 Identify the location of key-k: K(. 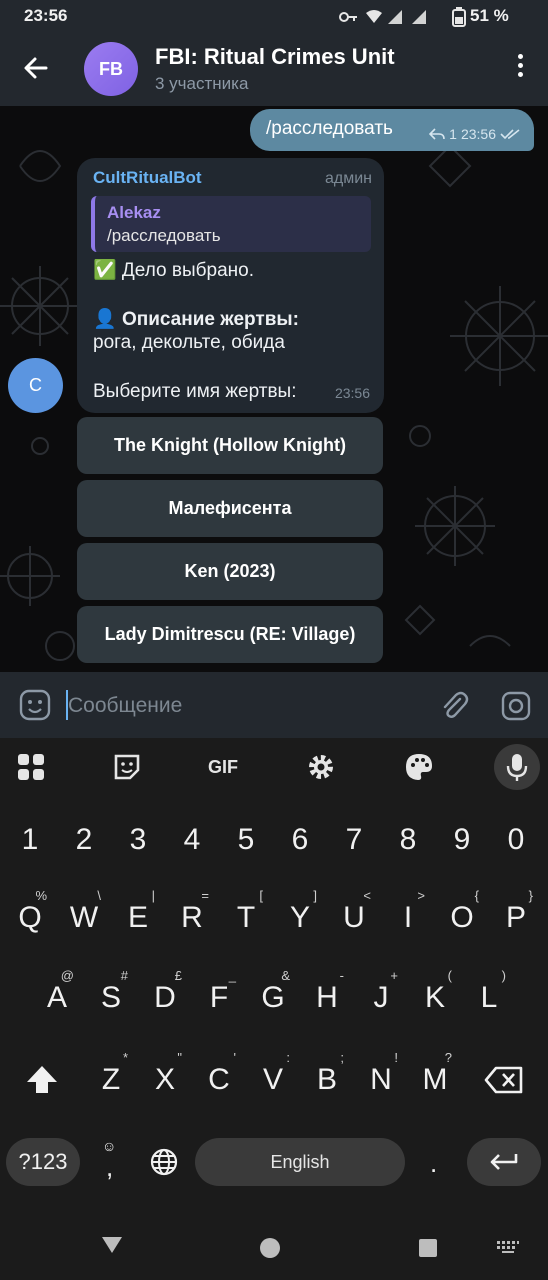
(435, 998).